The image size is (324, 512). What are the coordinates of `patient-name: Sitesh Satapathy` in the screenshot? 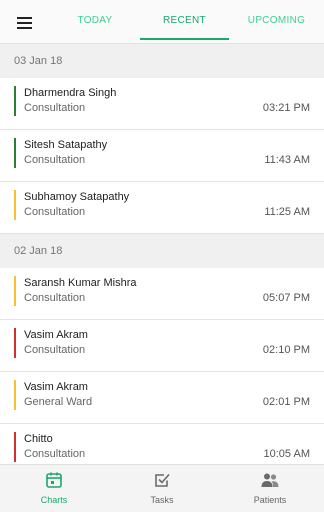 It's located at (66, 145).